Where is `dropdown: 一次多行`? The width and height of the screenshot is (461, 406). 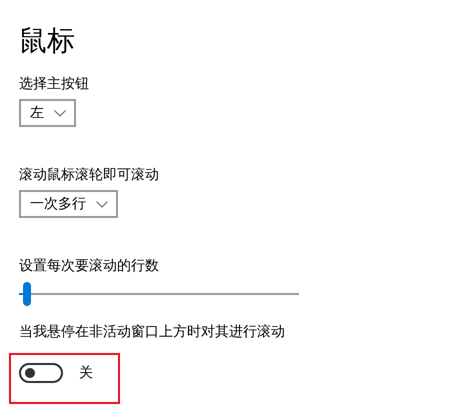 dropdown: 一次多行 is located at coordinates (68, 204).